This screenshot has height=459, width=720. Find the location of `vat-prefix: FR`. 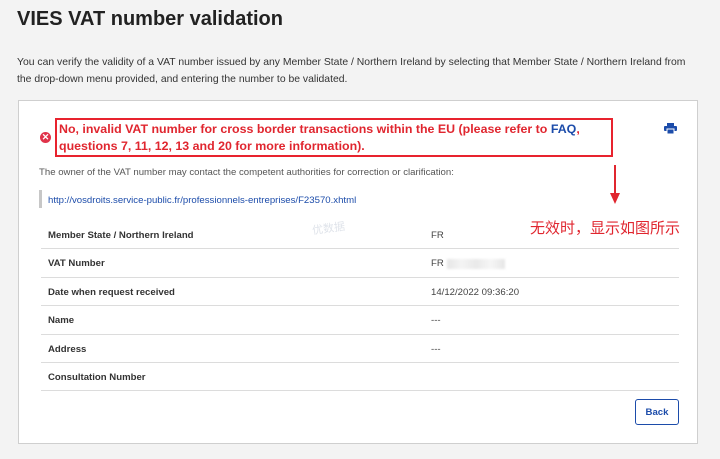

vat-prefix: FR is located at coordinates (437, 264).